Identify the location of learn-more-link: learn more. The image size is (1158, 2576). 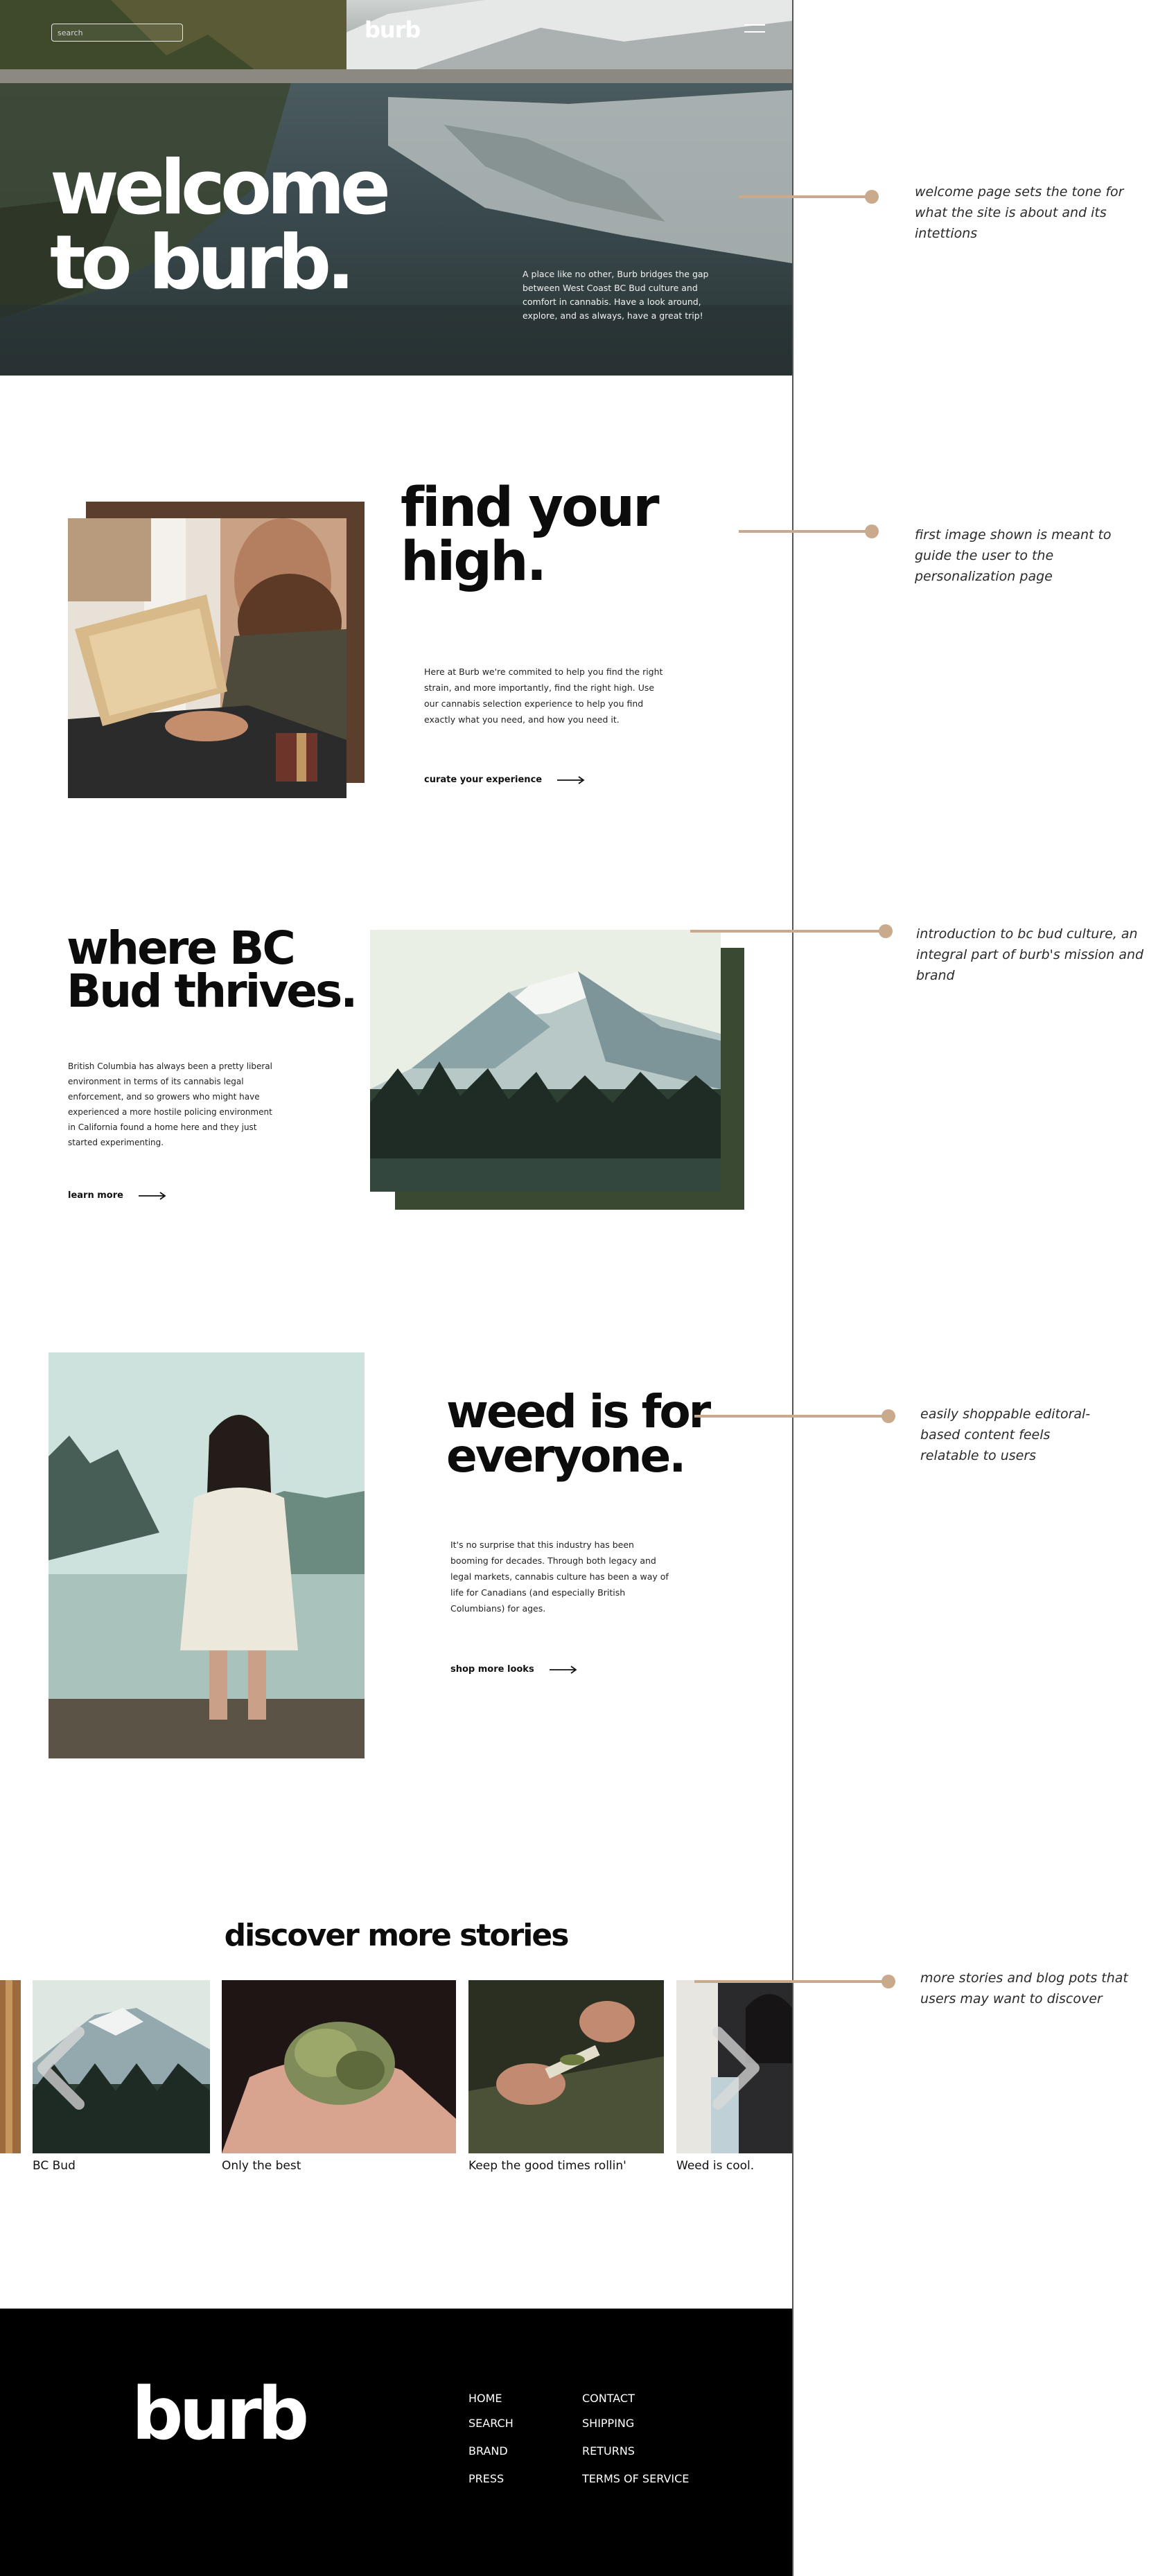
(117, 1195).